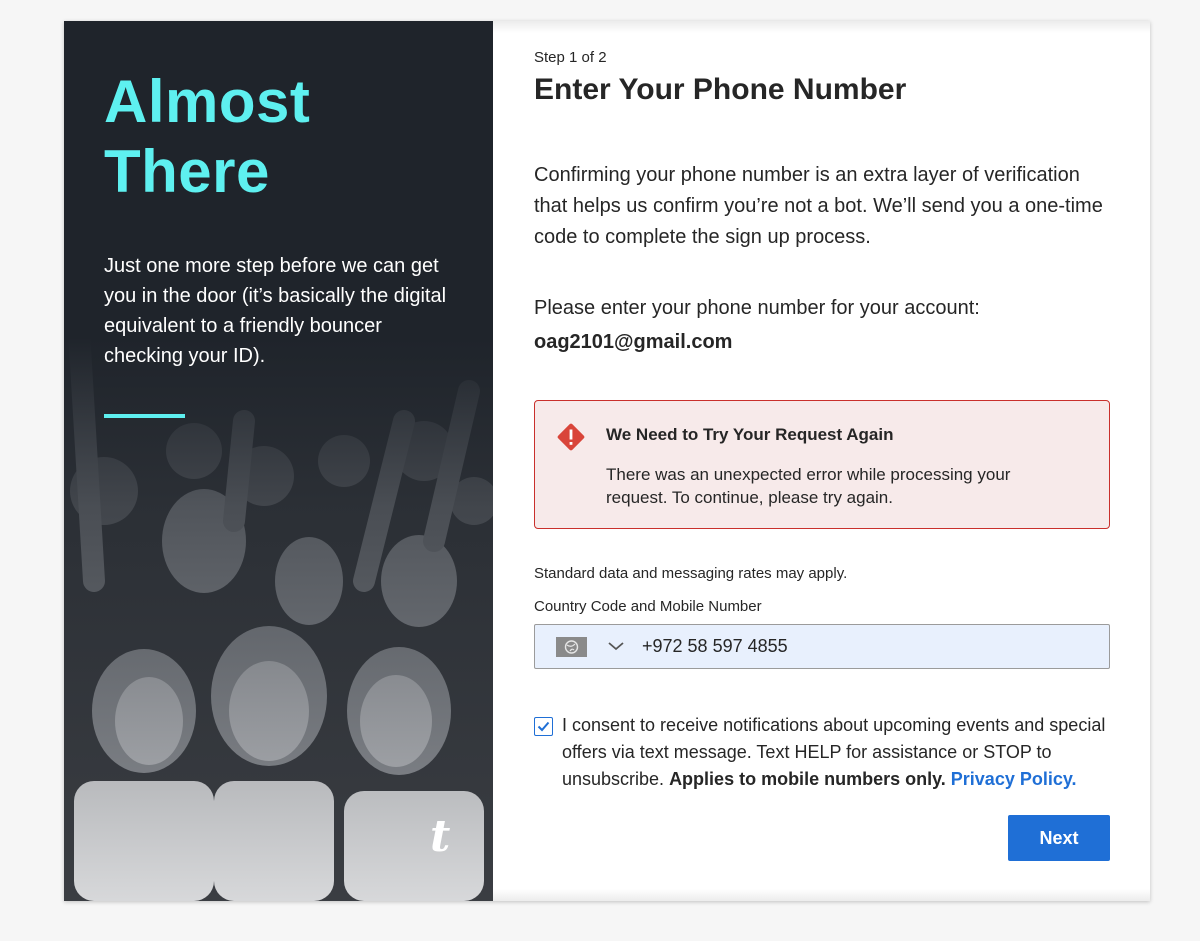 The image size is (1200, 941). I want to click on checkmark-icon, so click(543, 726).